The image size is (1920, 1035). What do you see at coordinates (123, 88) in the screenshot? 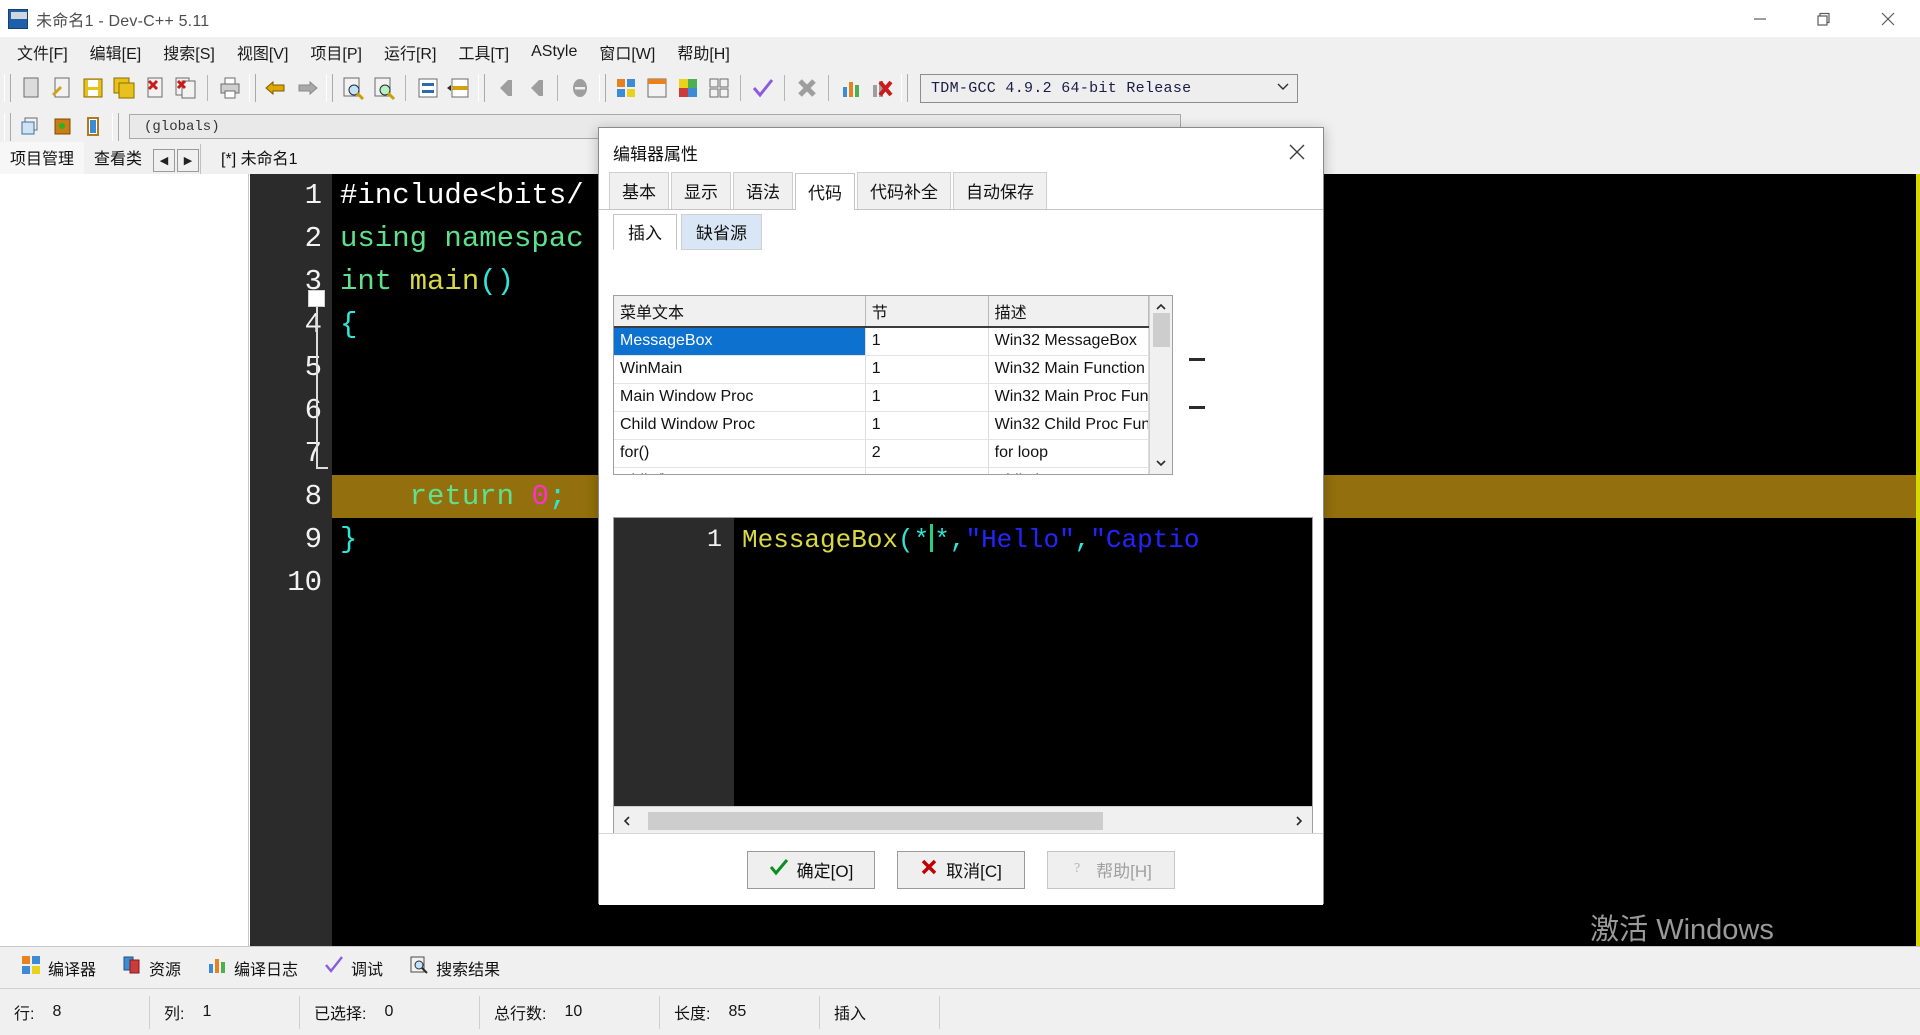
I see `save-all-icon` at bounding box center [123, 88].